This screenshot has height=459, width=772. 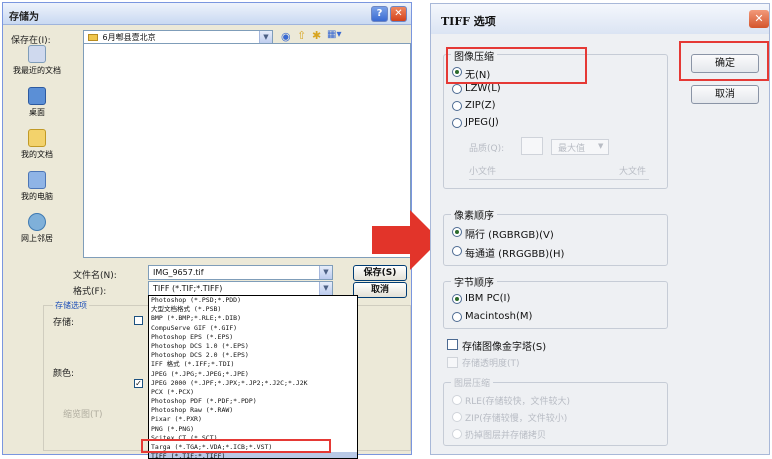 I want to click on save-transparency-label: 存储透明度(T), so click(x=491, y=364).